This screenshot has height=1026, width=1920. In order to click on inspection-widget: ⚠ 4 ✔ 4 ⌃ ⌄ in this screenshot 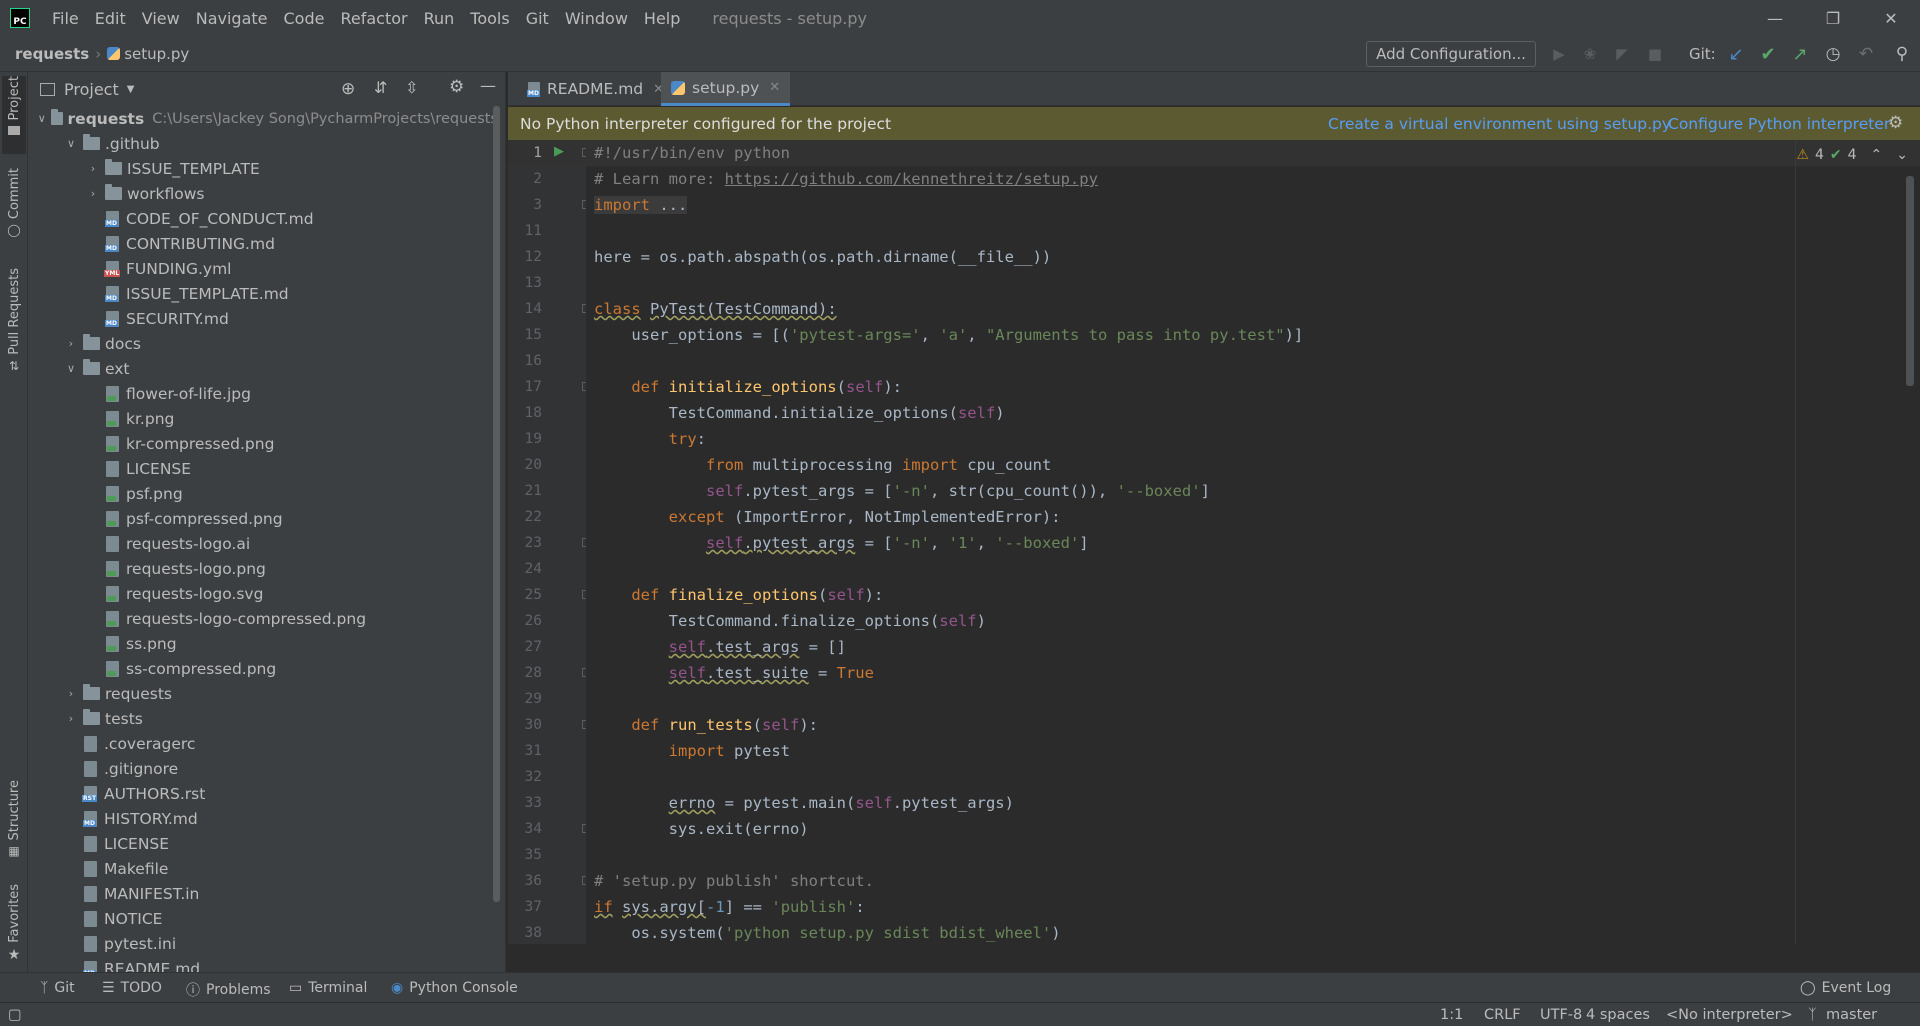, I will do `click(1852, 155)`.